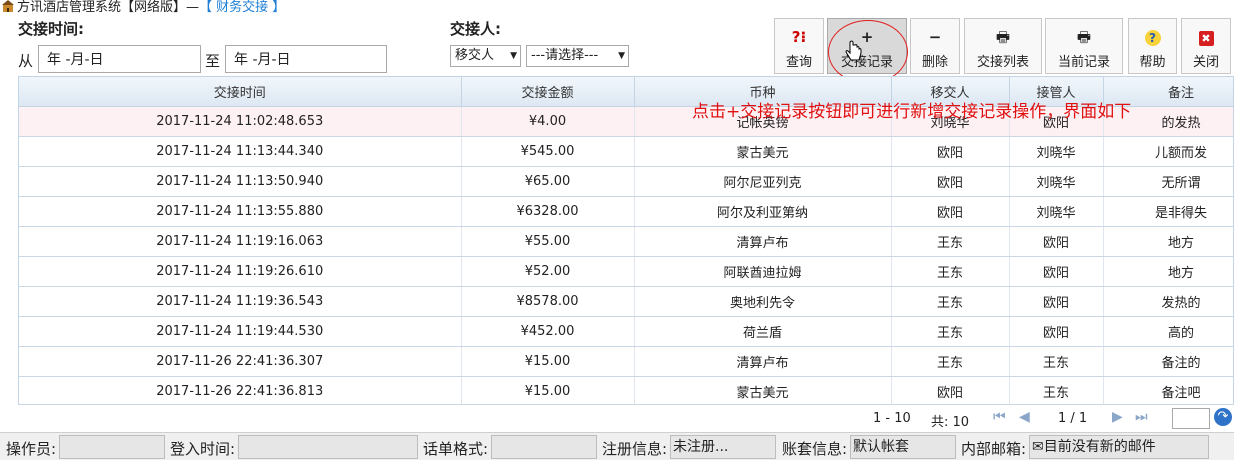  What do you see at coordinates (763, 391) in the screenshot?
I see `cell-currency: 蒙古美元` at bounding box center [763, 391].